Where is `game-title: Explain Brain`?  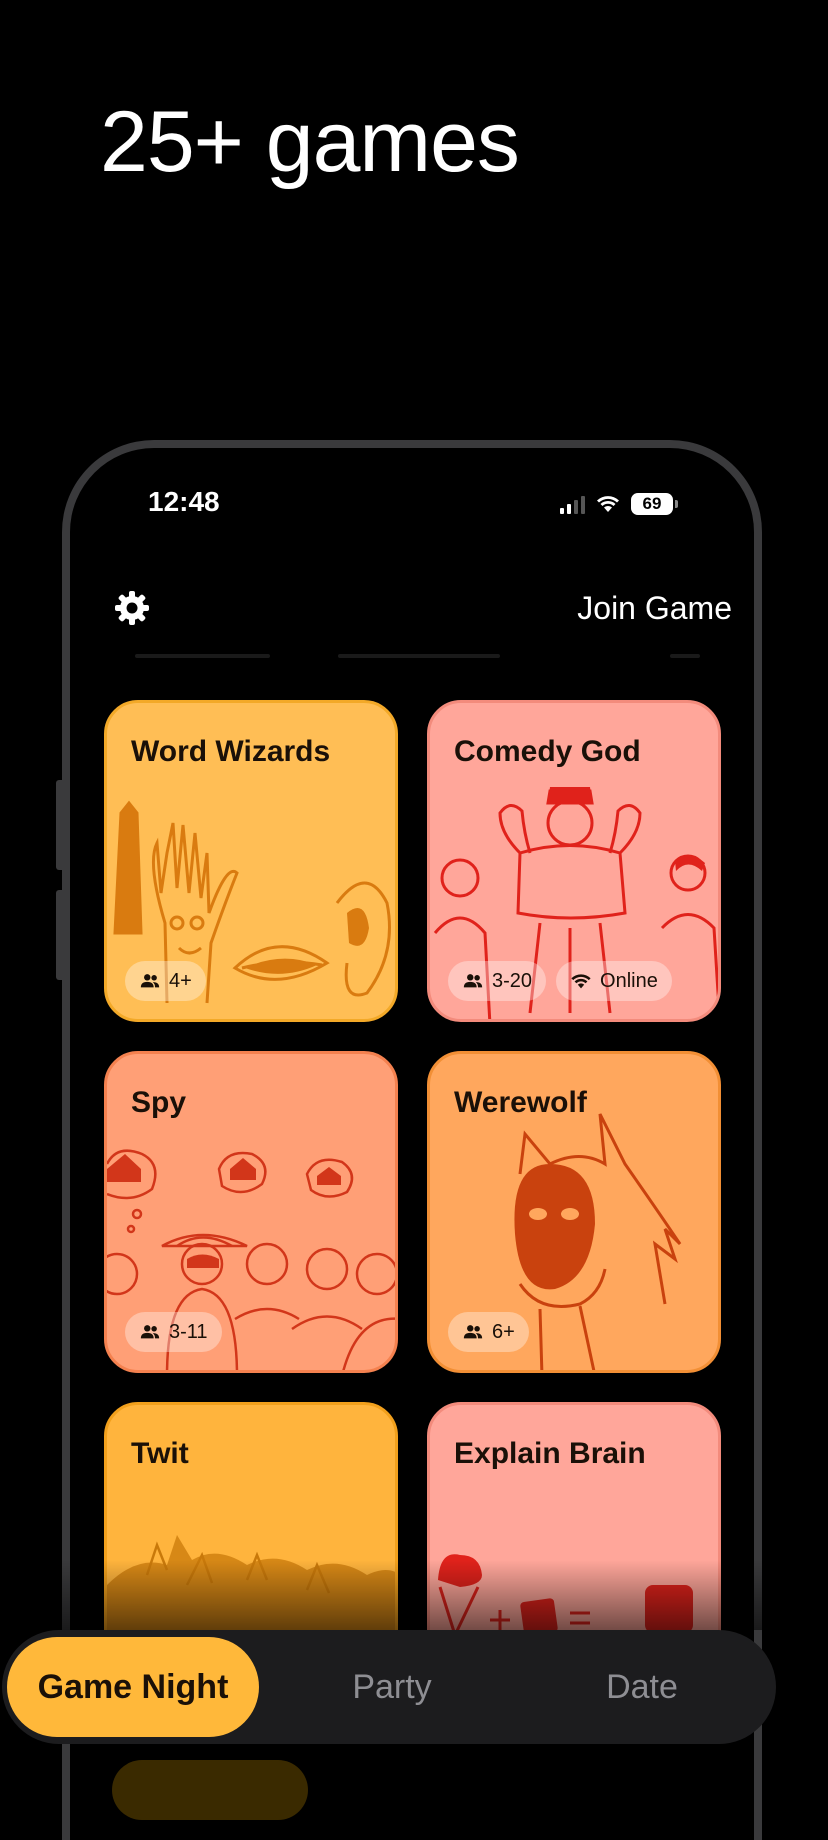 game-title: Explain Brain is located at coordinates (550, 1453).